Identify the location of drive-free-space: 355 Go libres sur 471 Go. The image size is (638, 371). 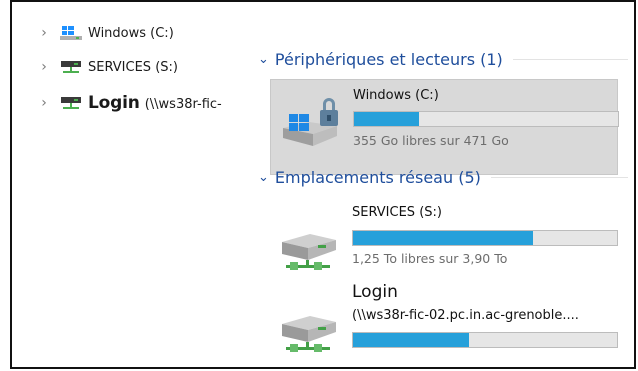
(431, 140).